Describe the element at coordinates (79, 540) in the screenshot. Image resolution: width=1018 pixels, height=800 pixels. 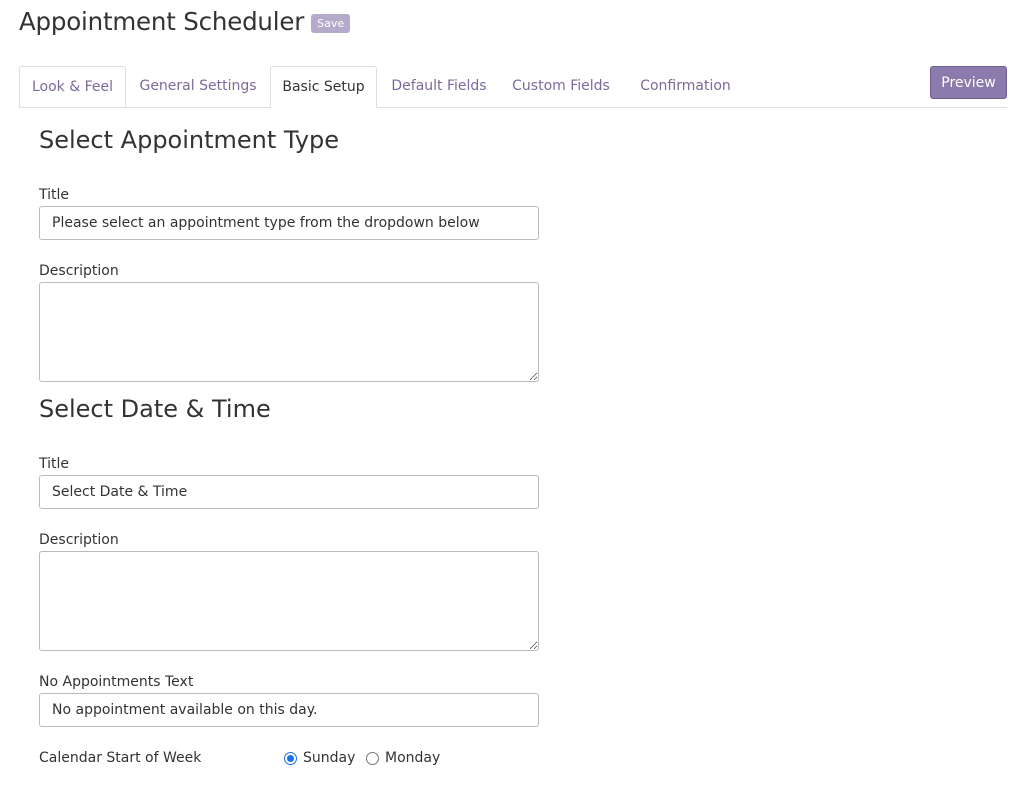
I see `datetime-description-label: Description` at that location.